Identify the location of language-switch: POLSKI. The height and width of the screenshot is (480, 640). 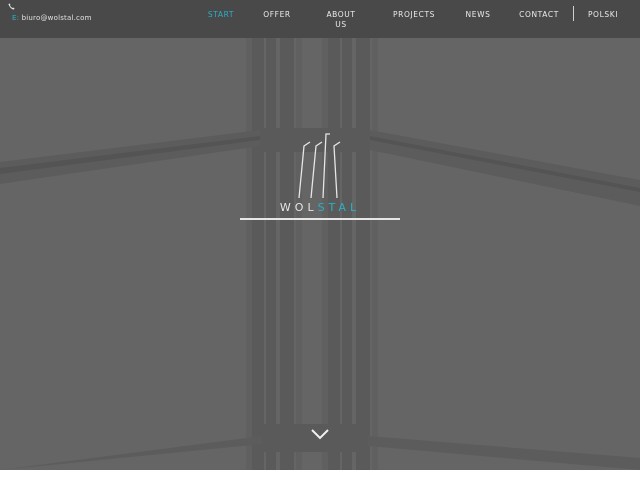
(603, 15).